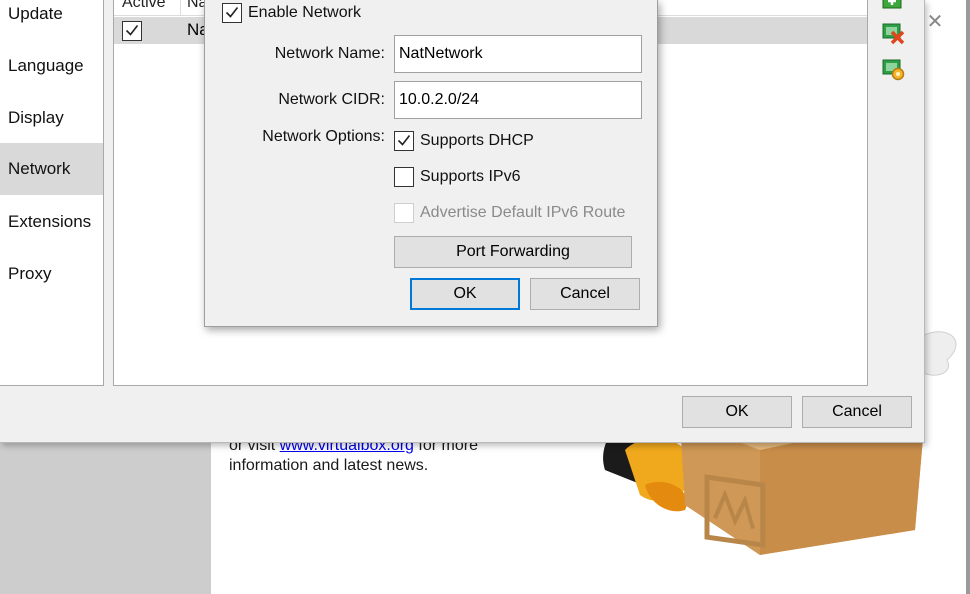  Describe the element at coordinates (51, 169) in the screenshot. I see `sidebar-item-network: Network` at that location.